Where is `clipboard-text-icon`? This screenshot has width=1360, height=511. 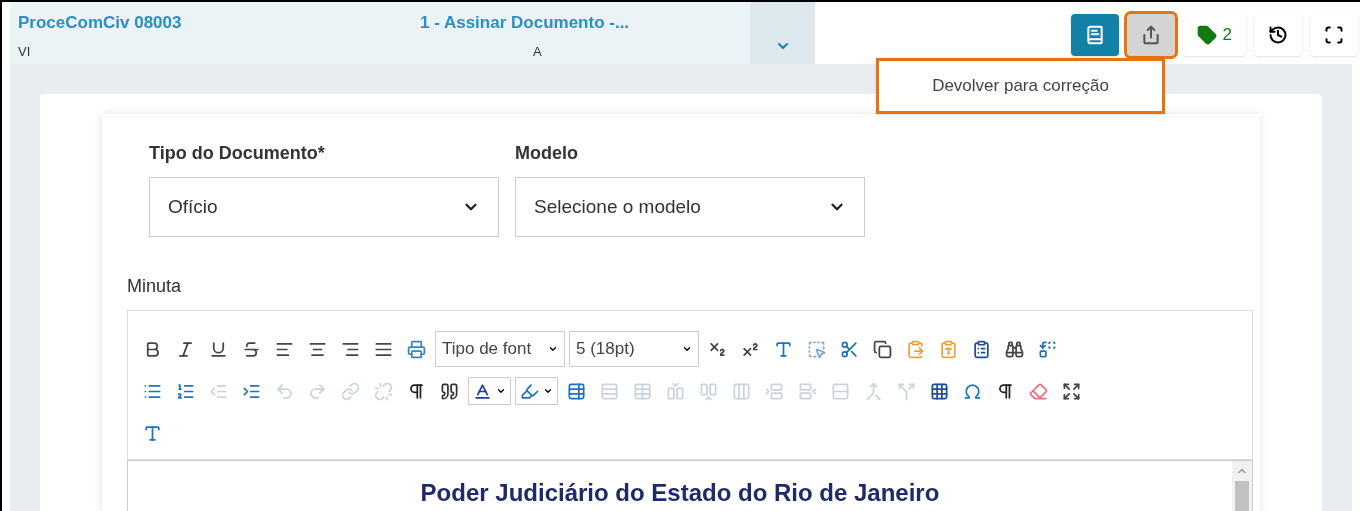
clipboard-text-icon is located at coordinates (948, 349).